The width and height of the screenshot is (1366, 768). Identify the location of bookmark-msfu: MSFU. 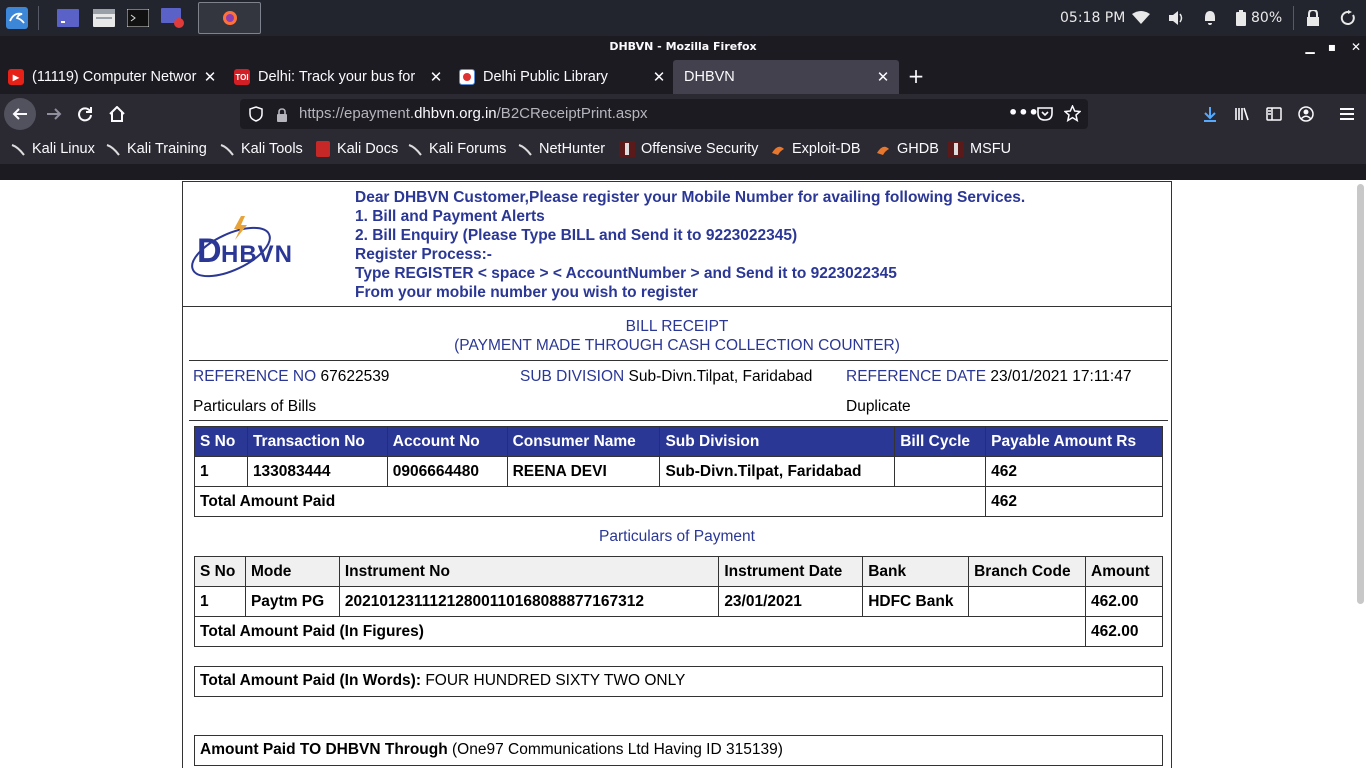
(979, 149).